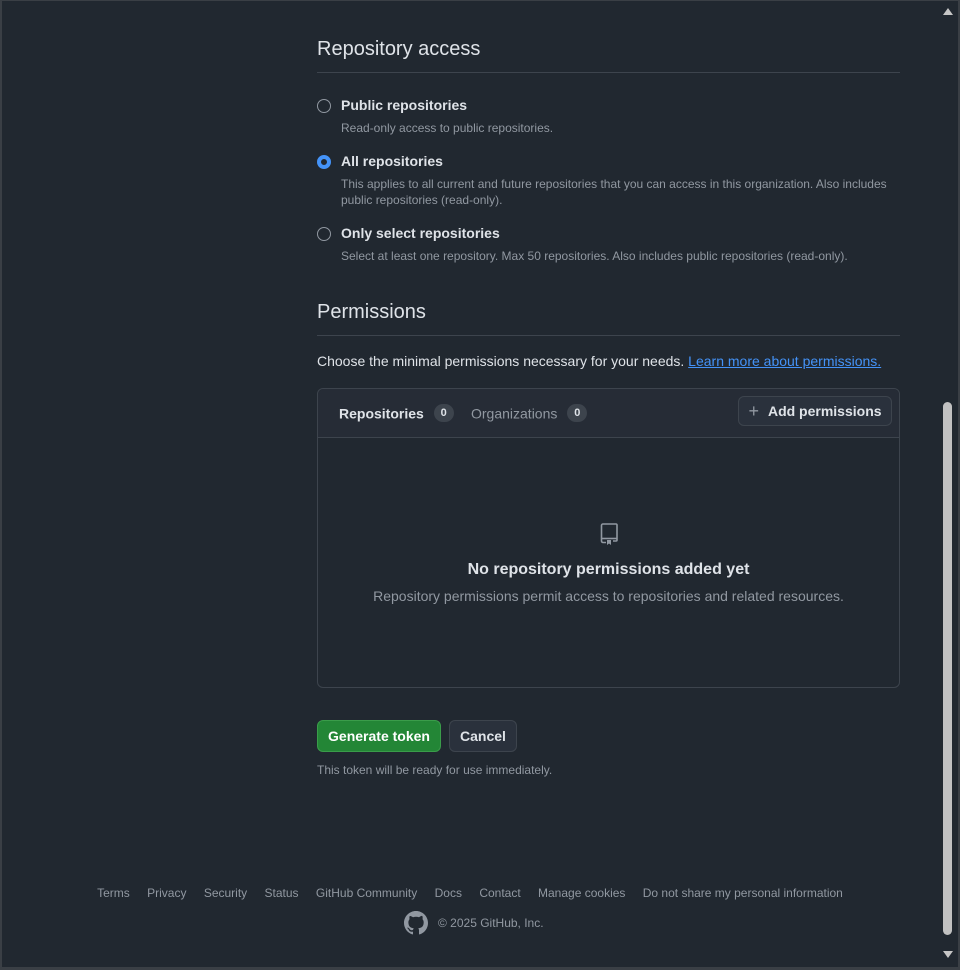 This screenshot has width=960, height=970. What do you see at coordinates (166, 893) in the screenshot?
I see `footer-link-privacy: Privacy` at bounding box center [166, 893].